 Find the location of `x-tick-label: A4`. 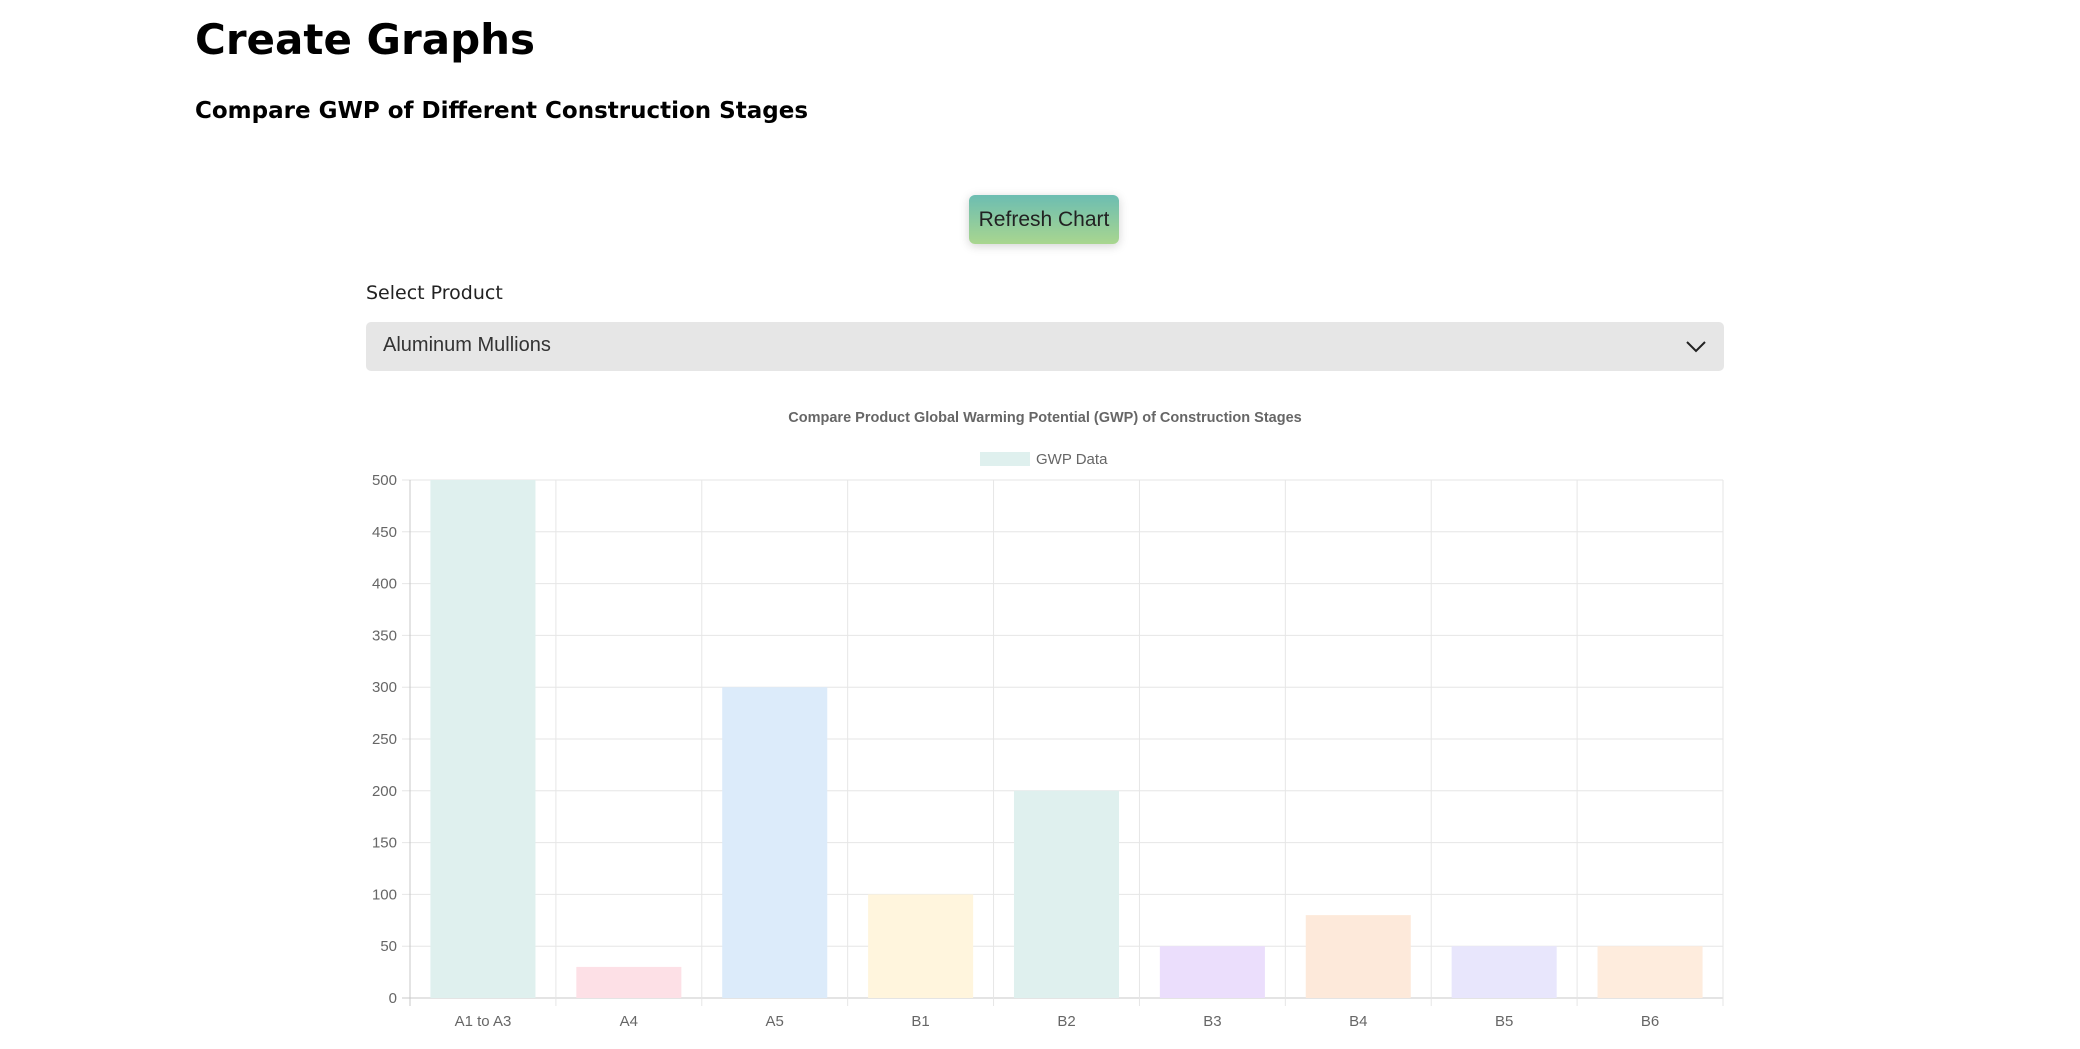

x-tick-label: A4 is located at coordinates (629, 1021).